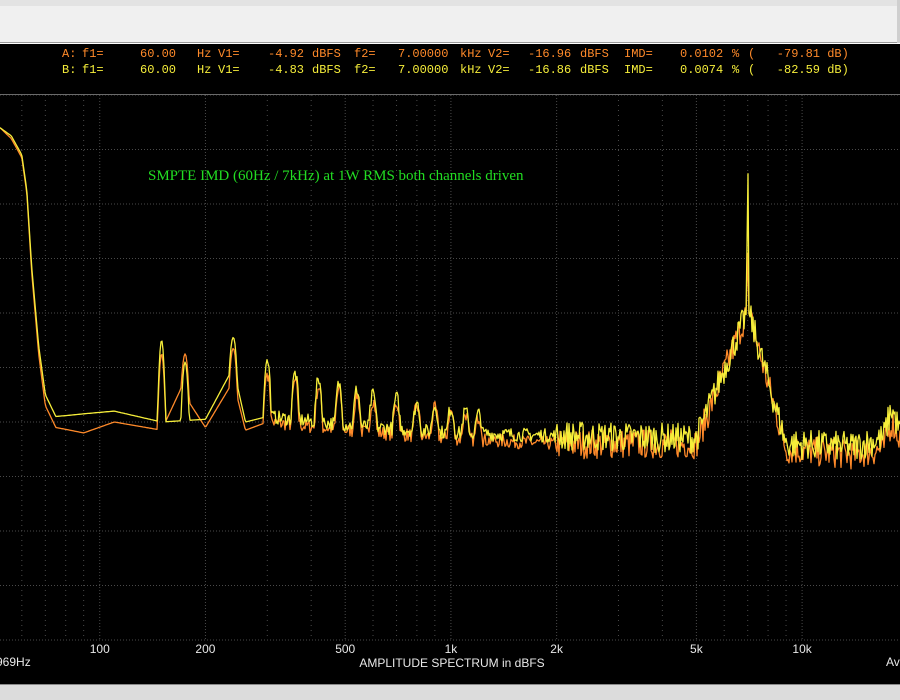  What do you see at coordinates (450, 3) in the screenshot?
I see `title-bar-highlight` at bounding box center [450, 3].